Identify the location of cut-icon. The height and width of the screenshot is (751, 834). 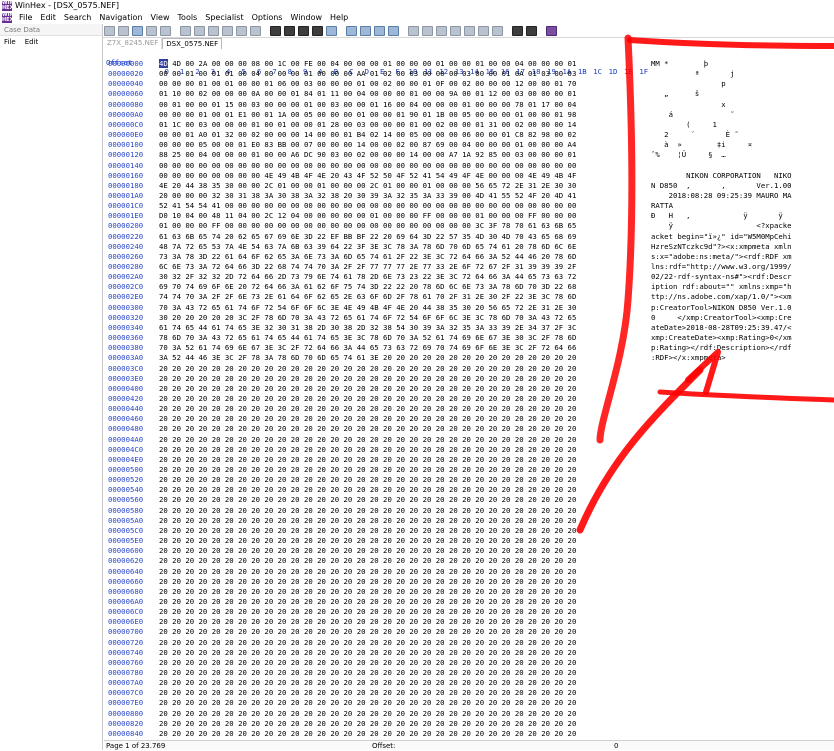
(199, 30).